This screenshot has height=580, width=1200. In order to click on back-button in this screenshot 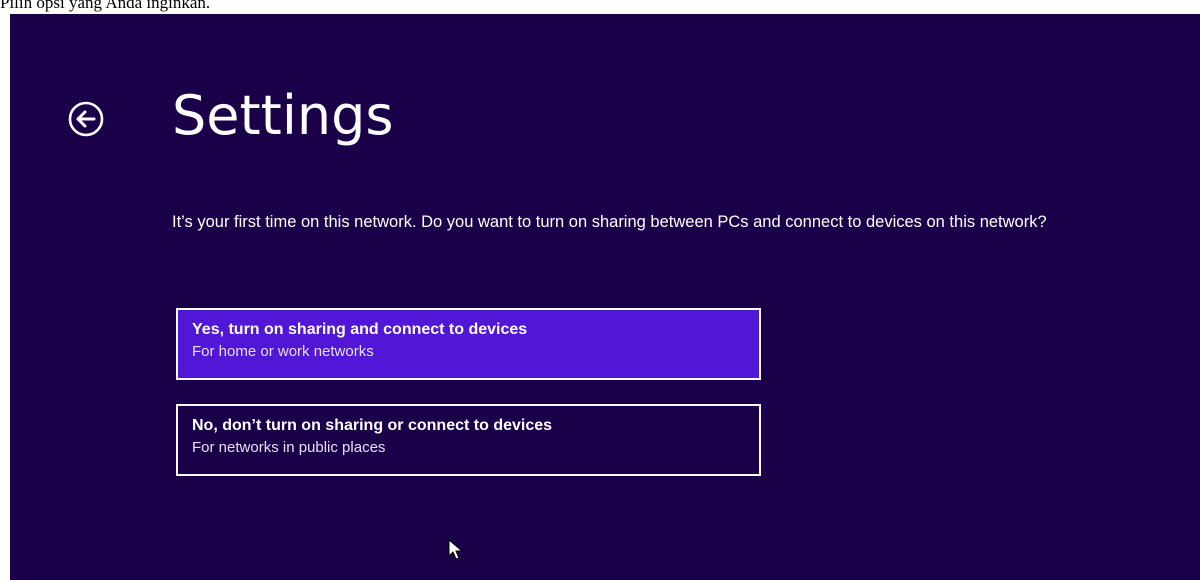, I will do `click(86, 119)`.